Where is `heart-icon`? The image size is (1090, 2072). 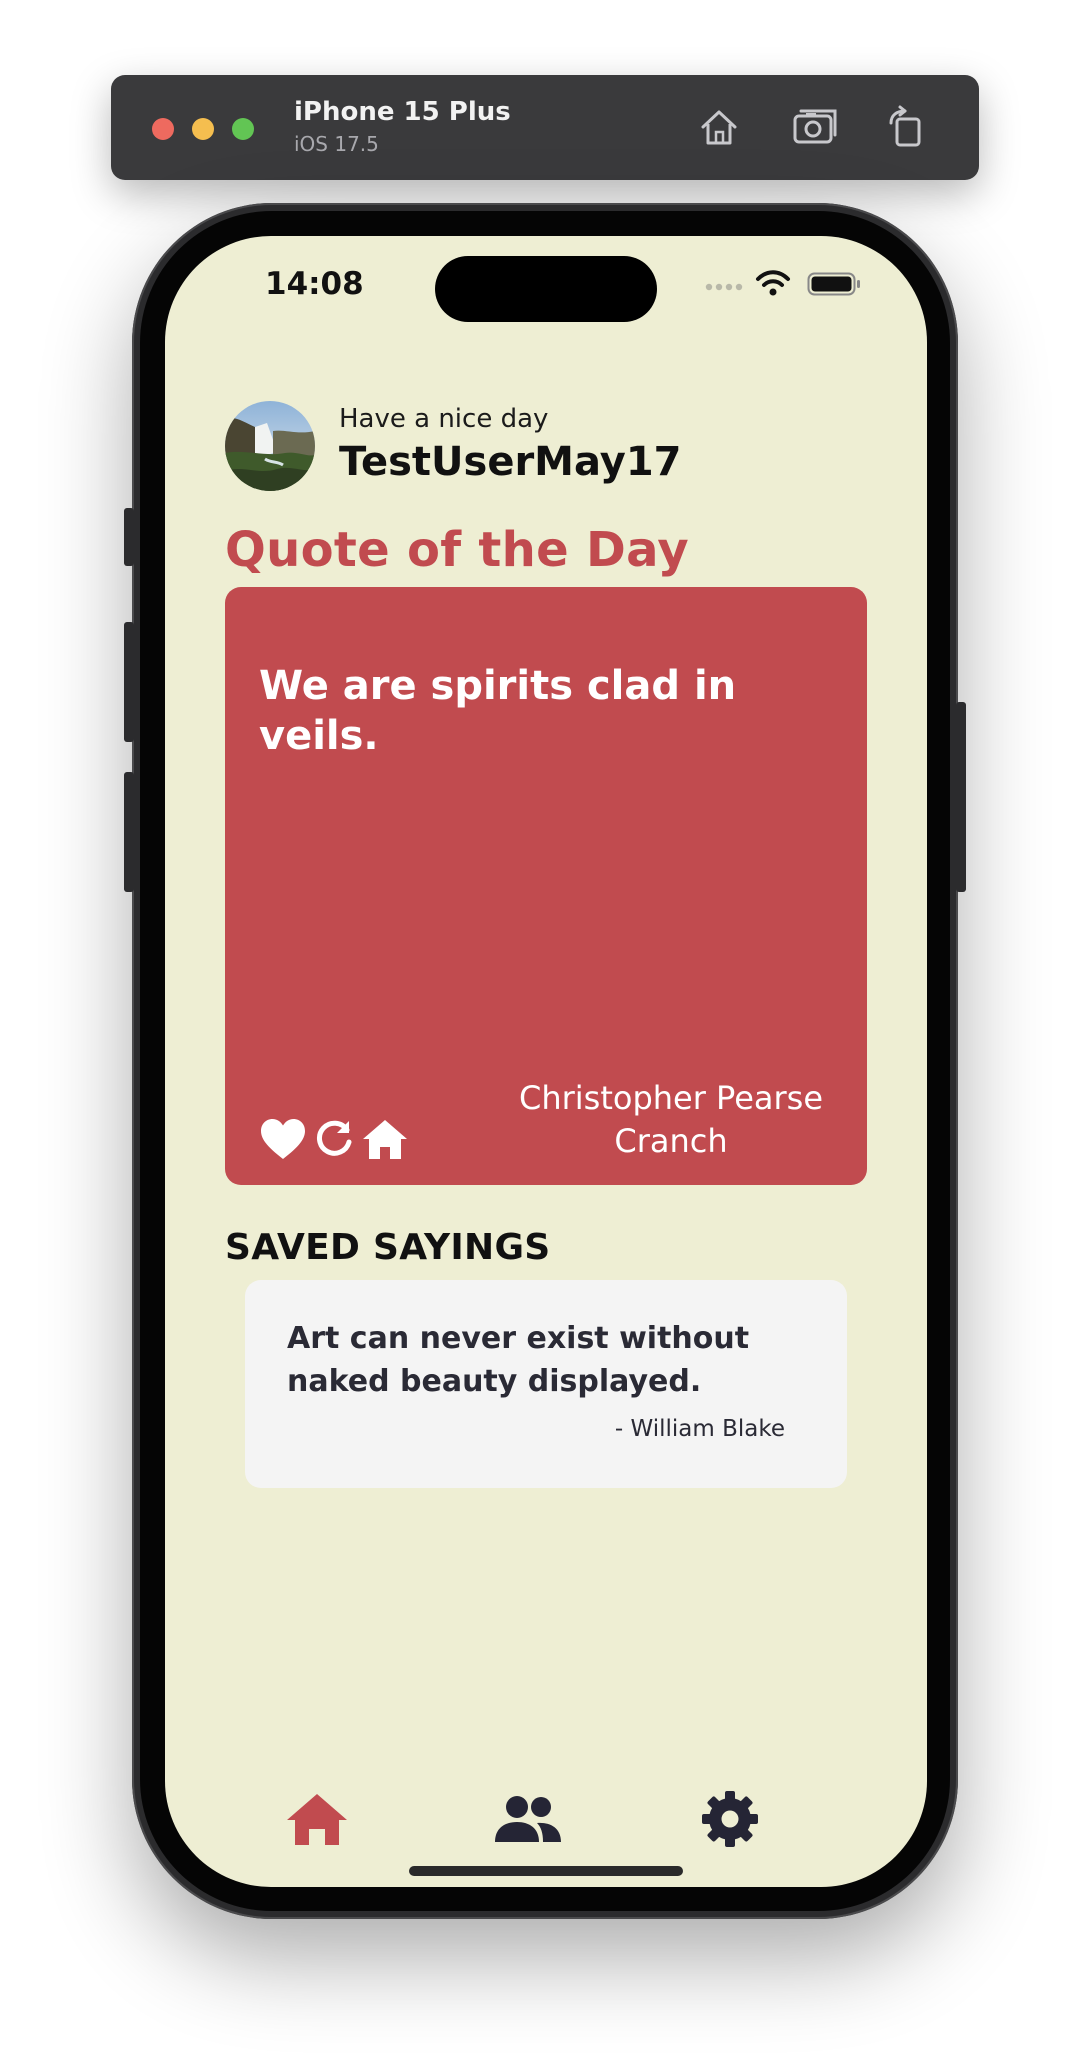 heart-icon is located at coordinates (283, 1139).